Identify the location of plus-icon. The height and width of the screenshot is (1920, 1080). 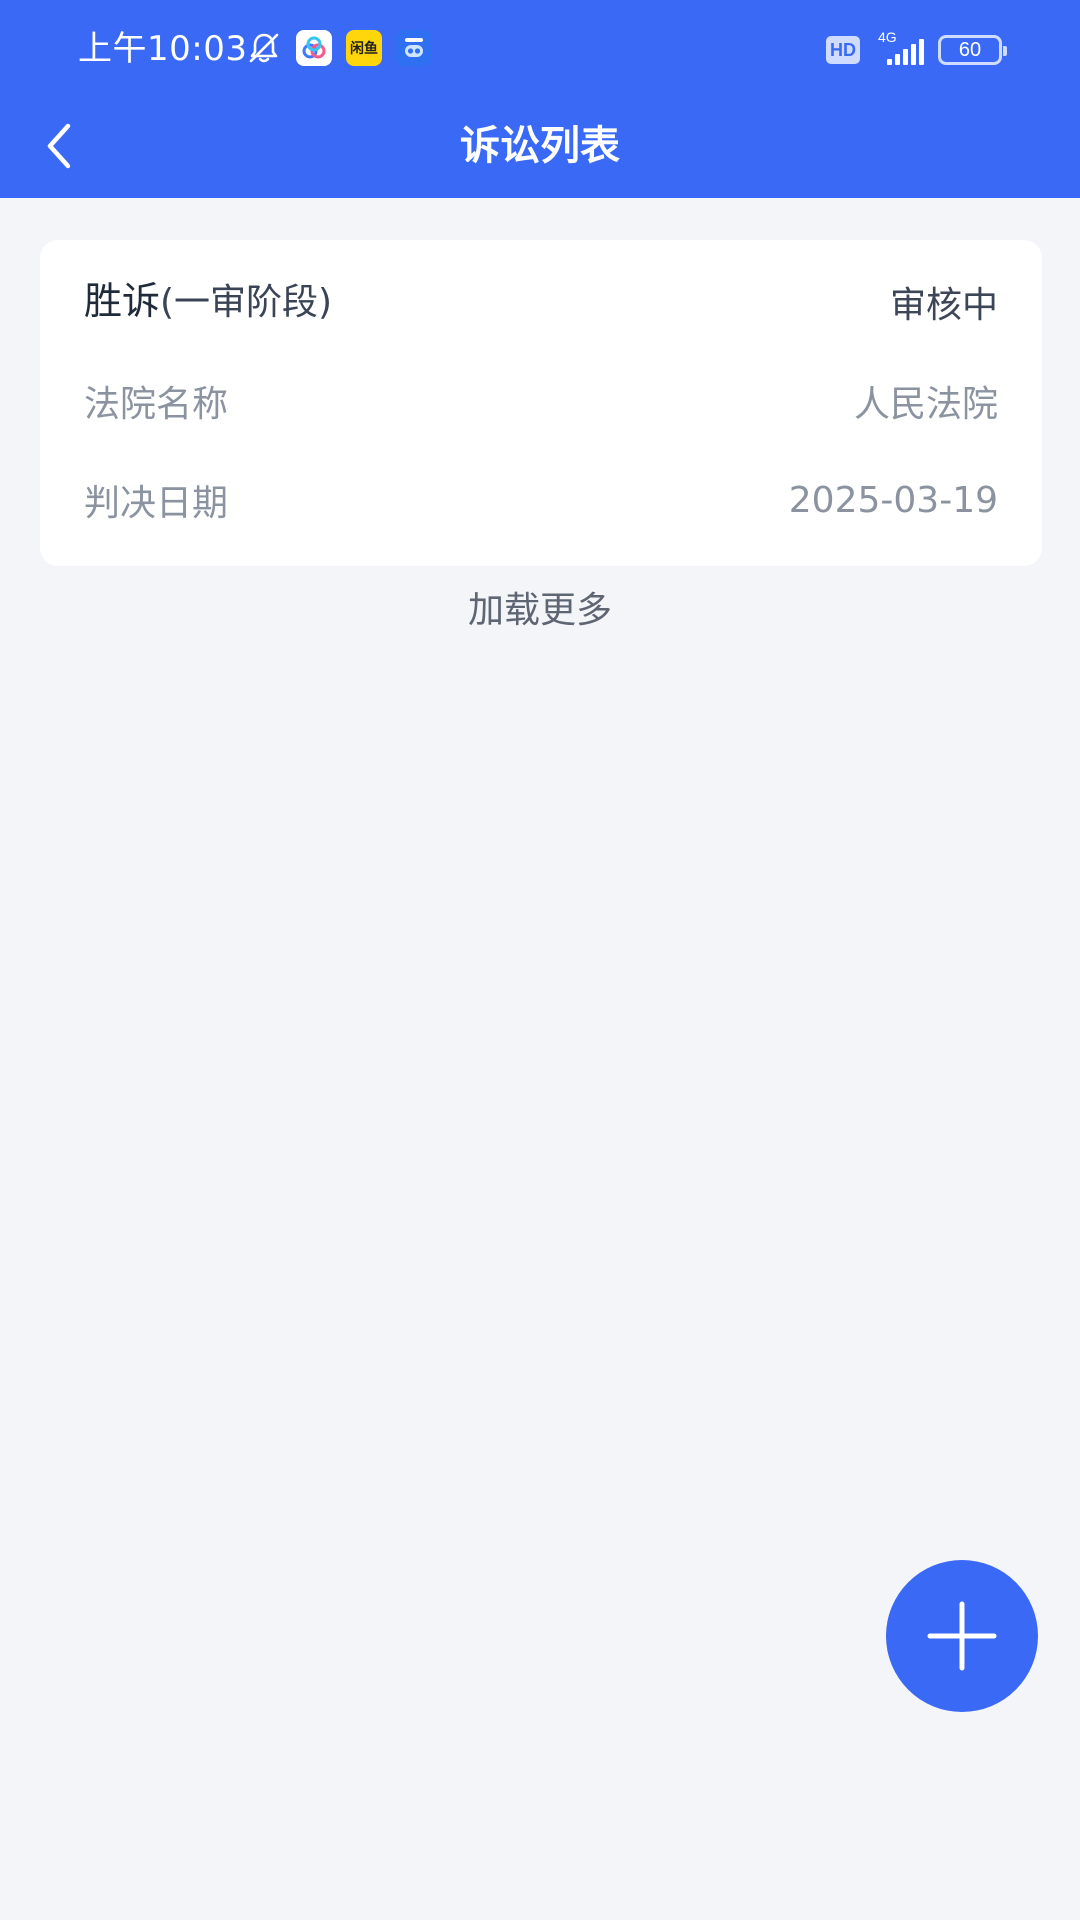
(962, 1636).